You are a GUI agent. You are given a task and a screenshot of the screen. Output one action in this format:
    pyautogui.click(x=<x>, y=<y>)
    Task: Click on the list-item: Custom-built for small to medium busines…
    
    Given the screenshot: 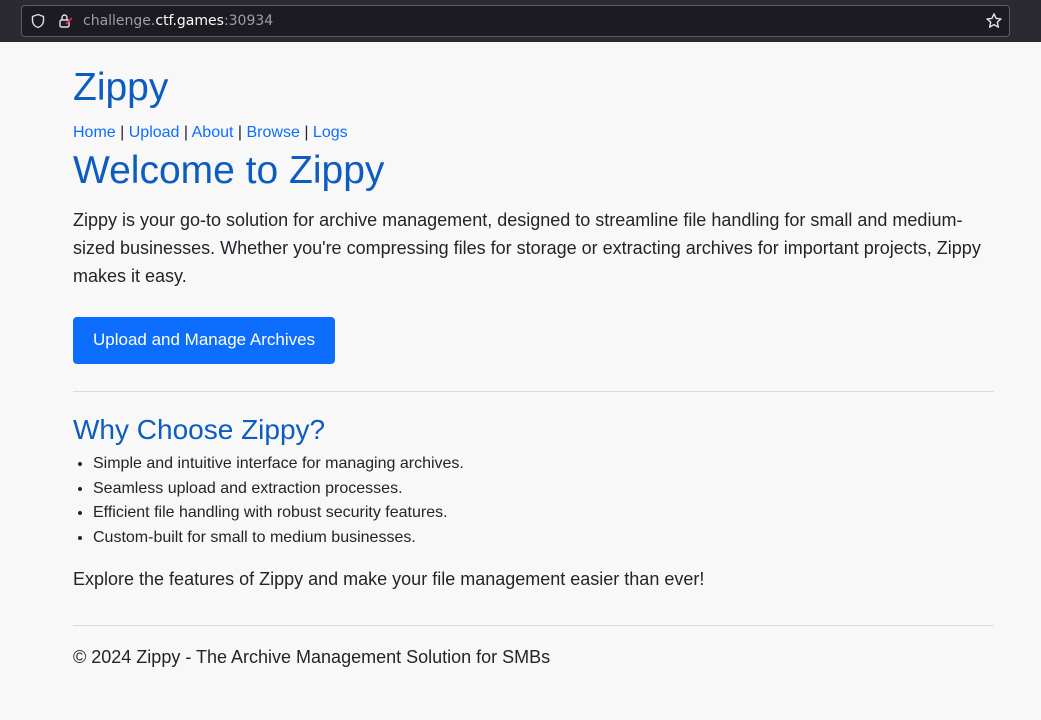 What is the action you would take?
    pyautogui.click(x=543, y=538)
    